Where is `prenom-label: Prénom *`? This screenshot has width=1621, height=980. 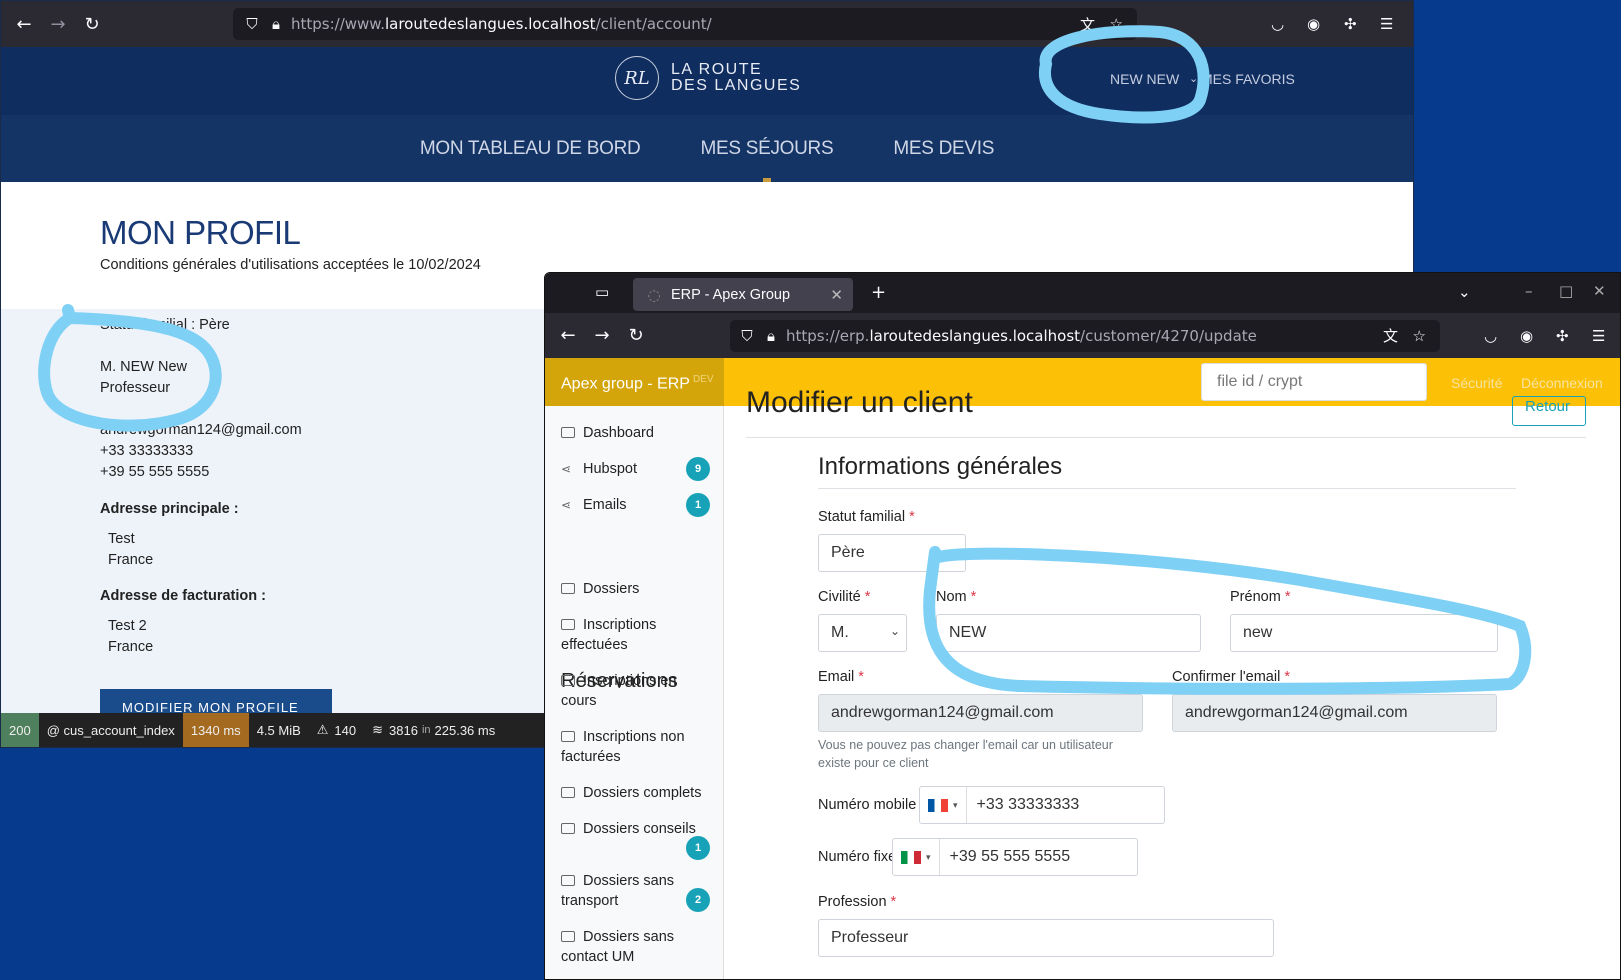
prenom-label: Prénom * is located at coordinates (1260, 597).